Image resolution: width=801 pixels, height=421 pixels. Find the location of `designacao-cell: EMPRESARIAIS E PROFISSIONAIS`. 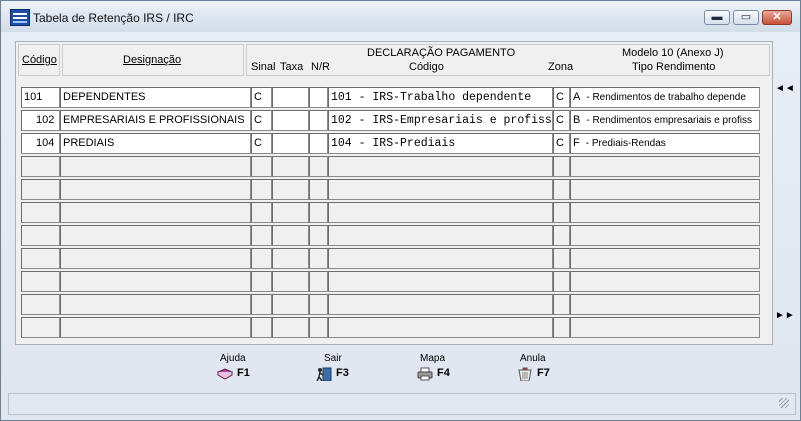

designacao-cell: EMPRESARIAIS E PROFISSIONAIS is located at coordinates (155, 120).